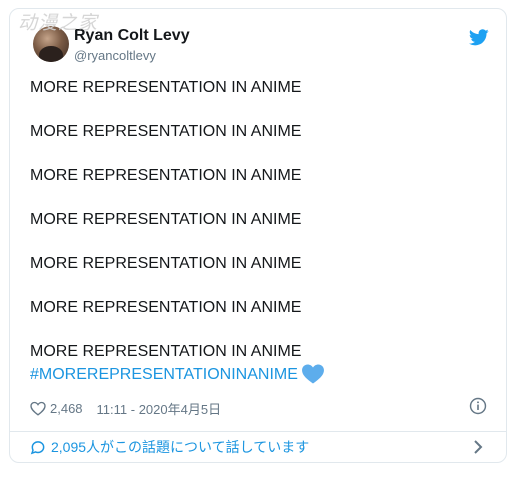  What do you see at coordinates (478, 447) in the screenshot?
I see `chevron-right-icon` at bounding box center [478, 447].